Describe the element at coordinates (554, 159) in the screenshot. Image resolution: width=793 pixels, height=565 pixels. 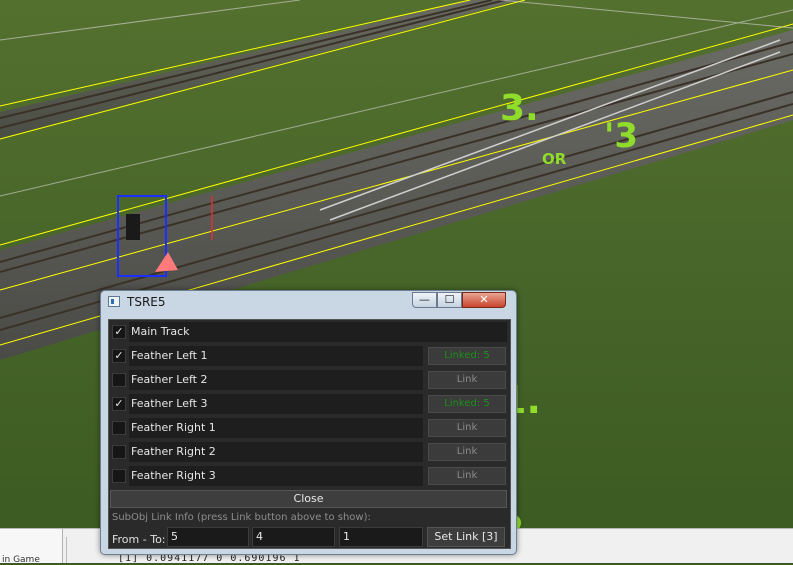
I see `annotation-or: OR` at that location.